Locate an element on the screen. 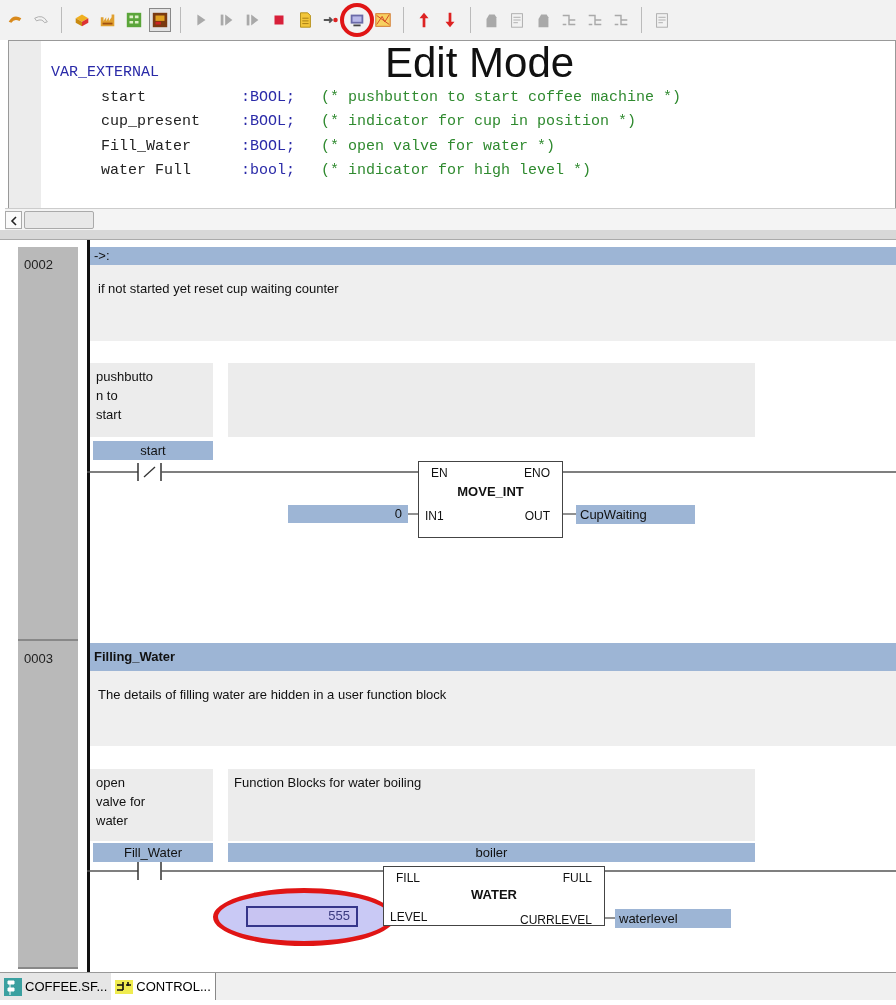 The height and width of the screenshot is (1005, 896). pin-label: FILL is located at coordinates (408, 878).